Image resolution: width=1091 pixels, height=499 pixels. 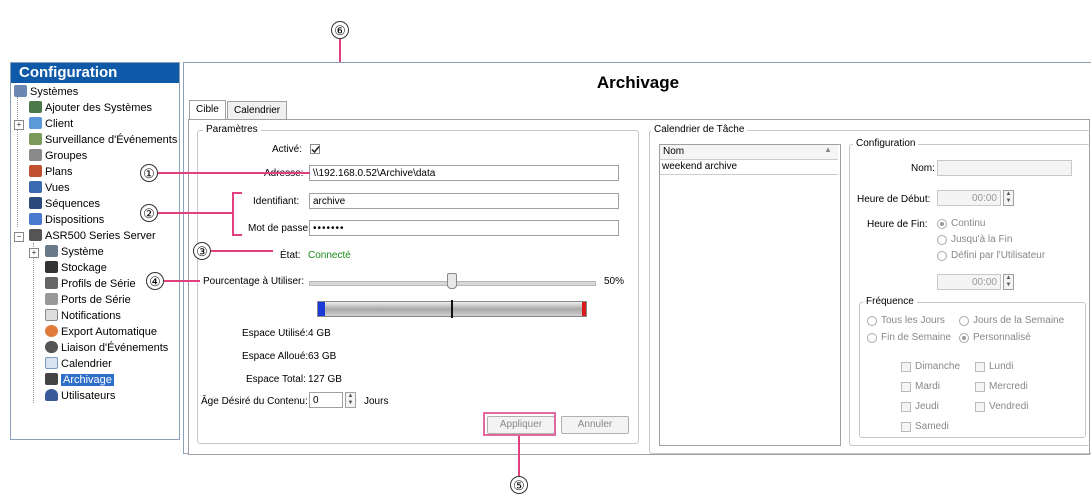 What do you see at coordinates (64, 204) in the screenshot?
I see `sidebar-item-sequences: Séquences` at bounding box center [64, 204].